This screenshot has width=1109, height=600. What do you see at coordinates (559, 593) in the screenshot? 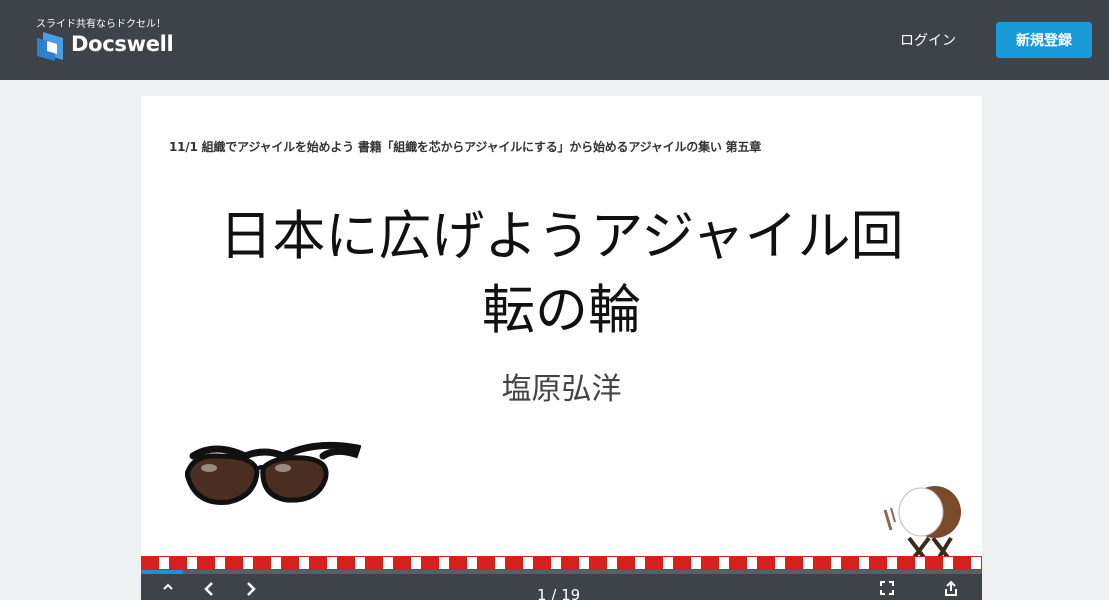
I see `page-indicator: 1 / 19` at bounding box center [559, 593].